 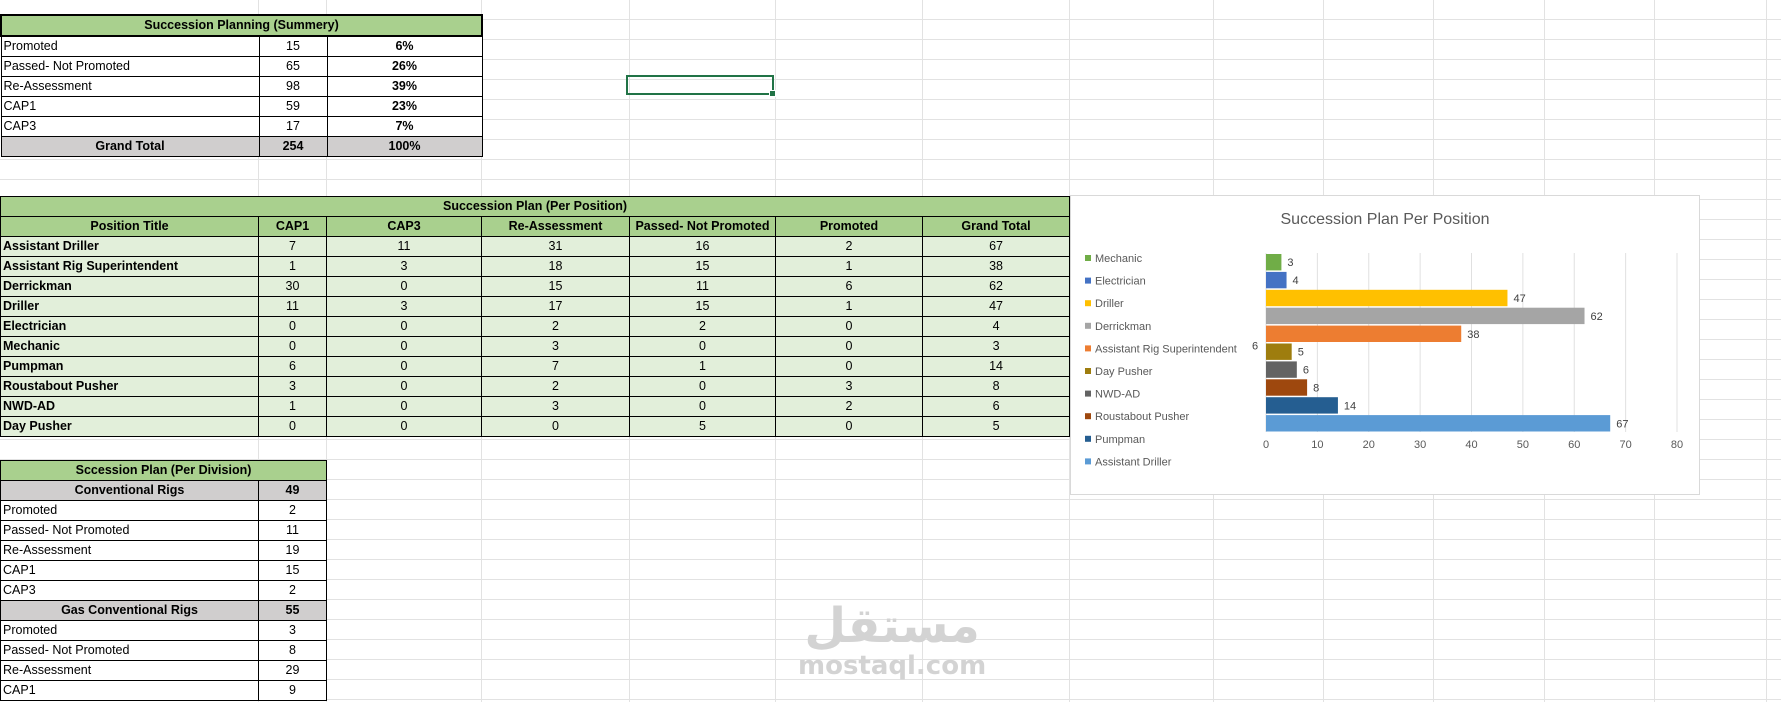 I want to click on position-value: 18, so click(x=555, y=266).